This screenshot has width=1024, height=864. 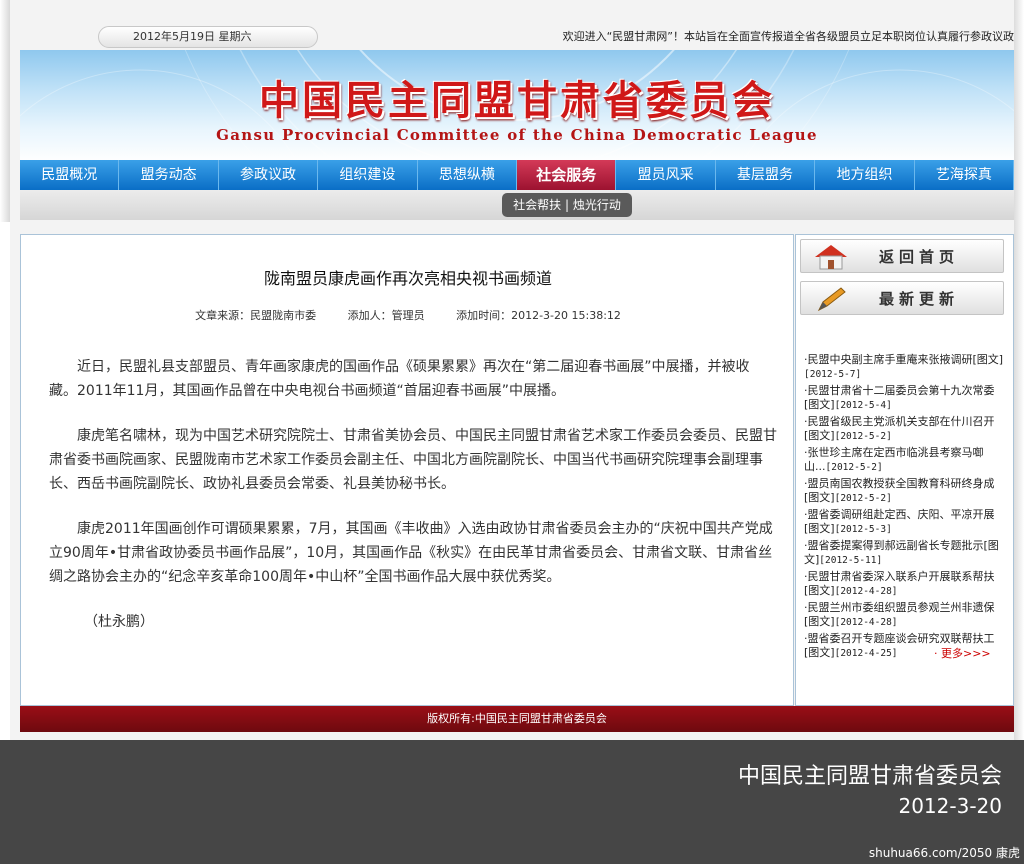 What do you see at coordinates (567, 205) in the screenshot?
I see `subnav-links: 社会帮扶 | 烛光行动` at bounding box center [567, 205].